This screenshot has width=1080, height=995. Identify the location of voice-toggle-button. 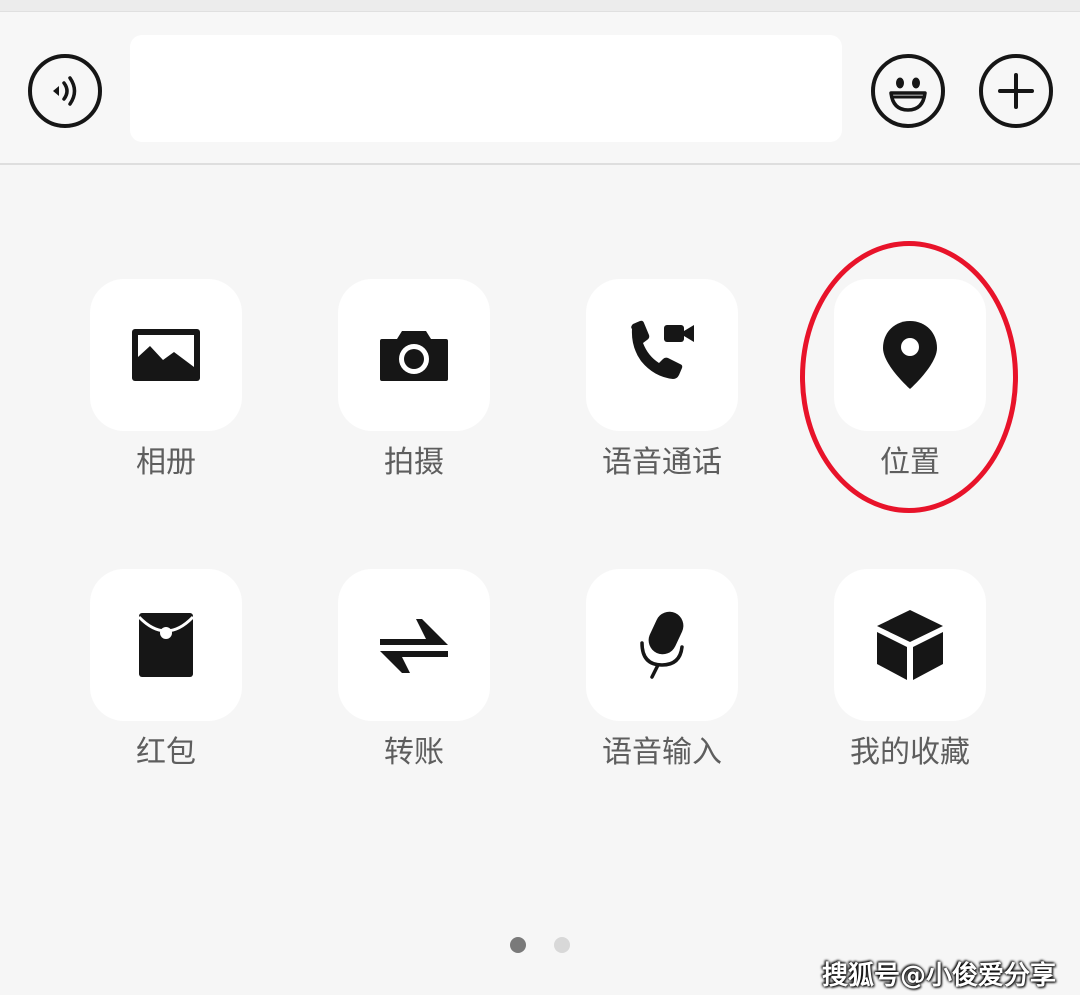
(65, 91).